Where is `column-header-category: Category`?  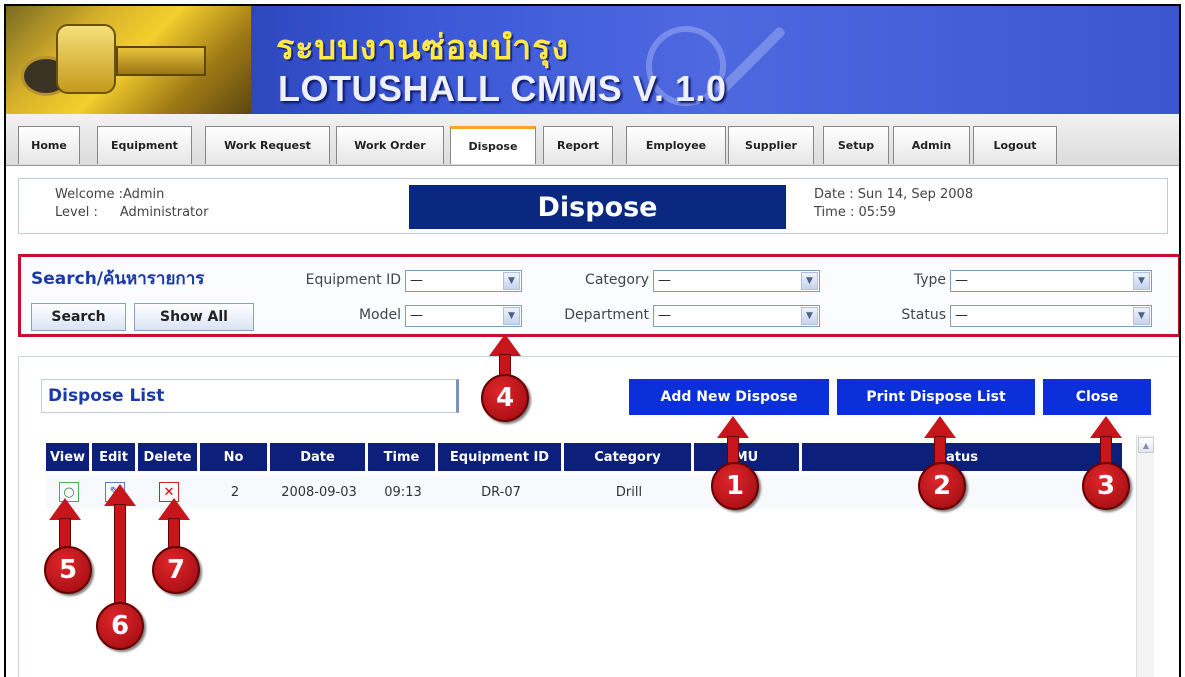 column-header-category: Category is located at coordinates (629, 457).